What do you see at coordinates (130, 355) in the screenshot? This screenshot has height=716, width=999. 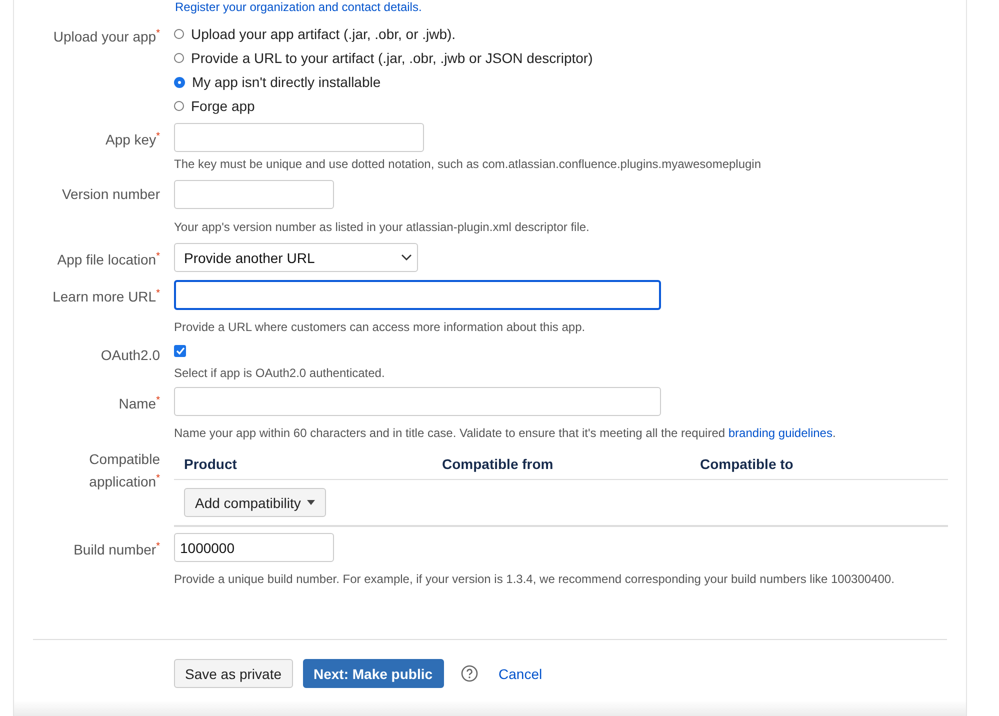 I see `field-label: OAuth2.0` at bounding box center [130, 355].